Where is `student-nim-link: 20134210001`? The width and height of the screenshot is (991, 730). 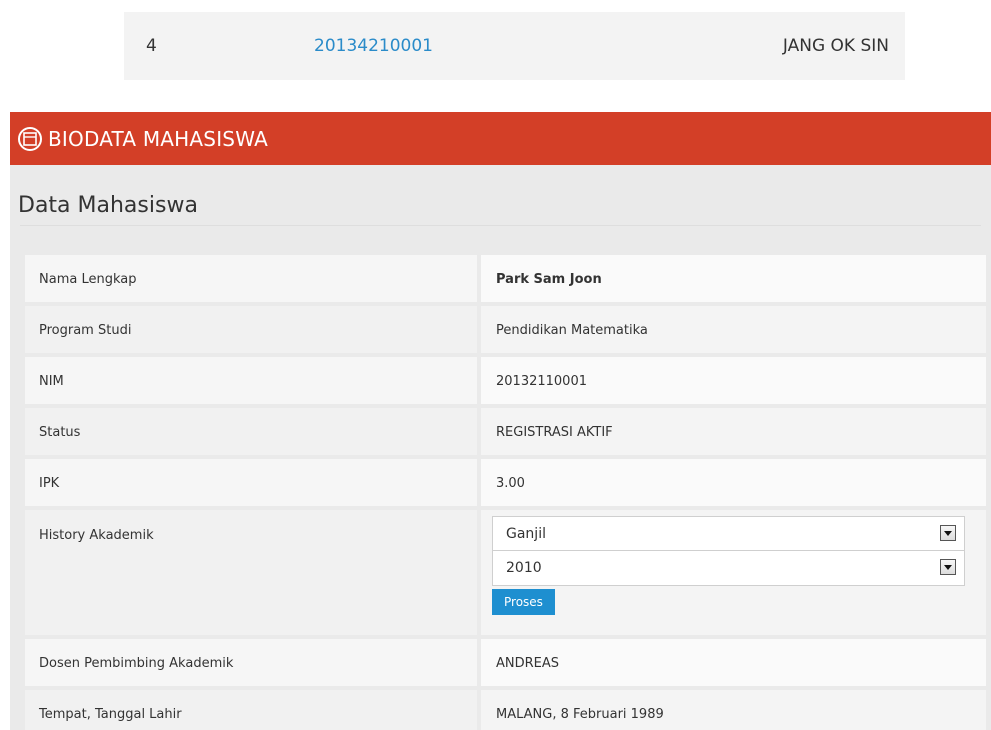 student-nim-link: 20134210001 is located at coordinates (373, 46).